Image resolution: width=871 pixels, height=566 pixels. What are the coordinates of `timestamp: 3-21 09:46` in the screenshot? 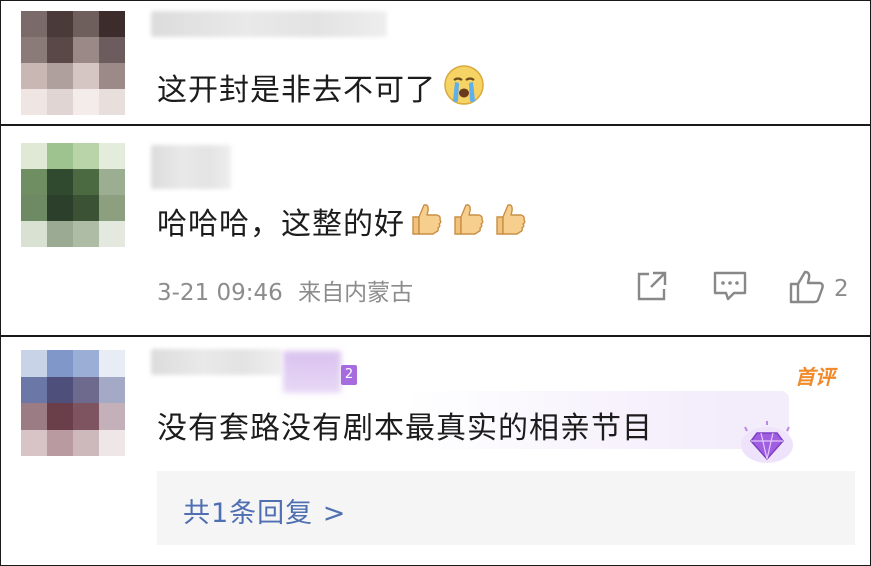 It's located at (220, 293).